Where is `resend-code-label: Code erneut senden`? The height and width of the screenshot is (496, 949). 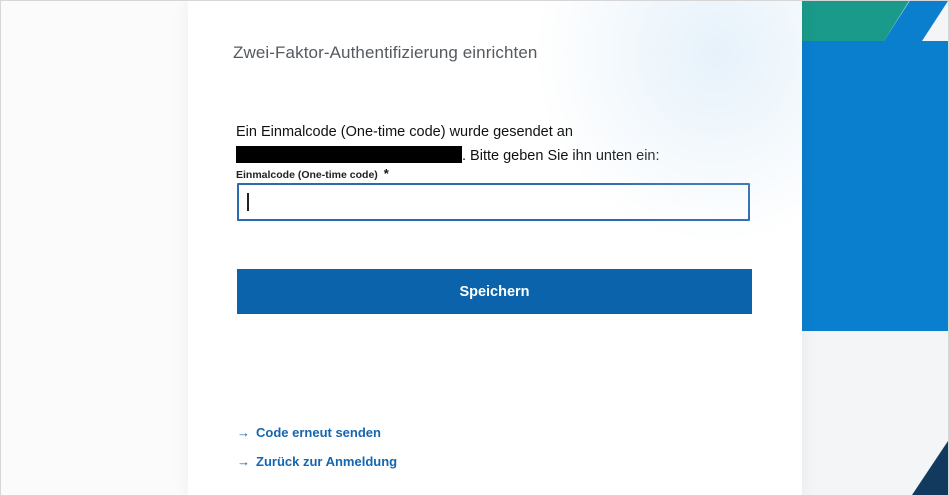
resend-code-label: Code erneut senden is located at coordinates (318, 432).